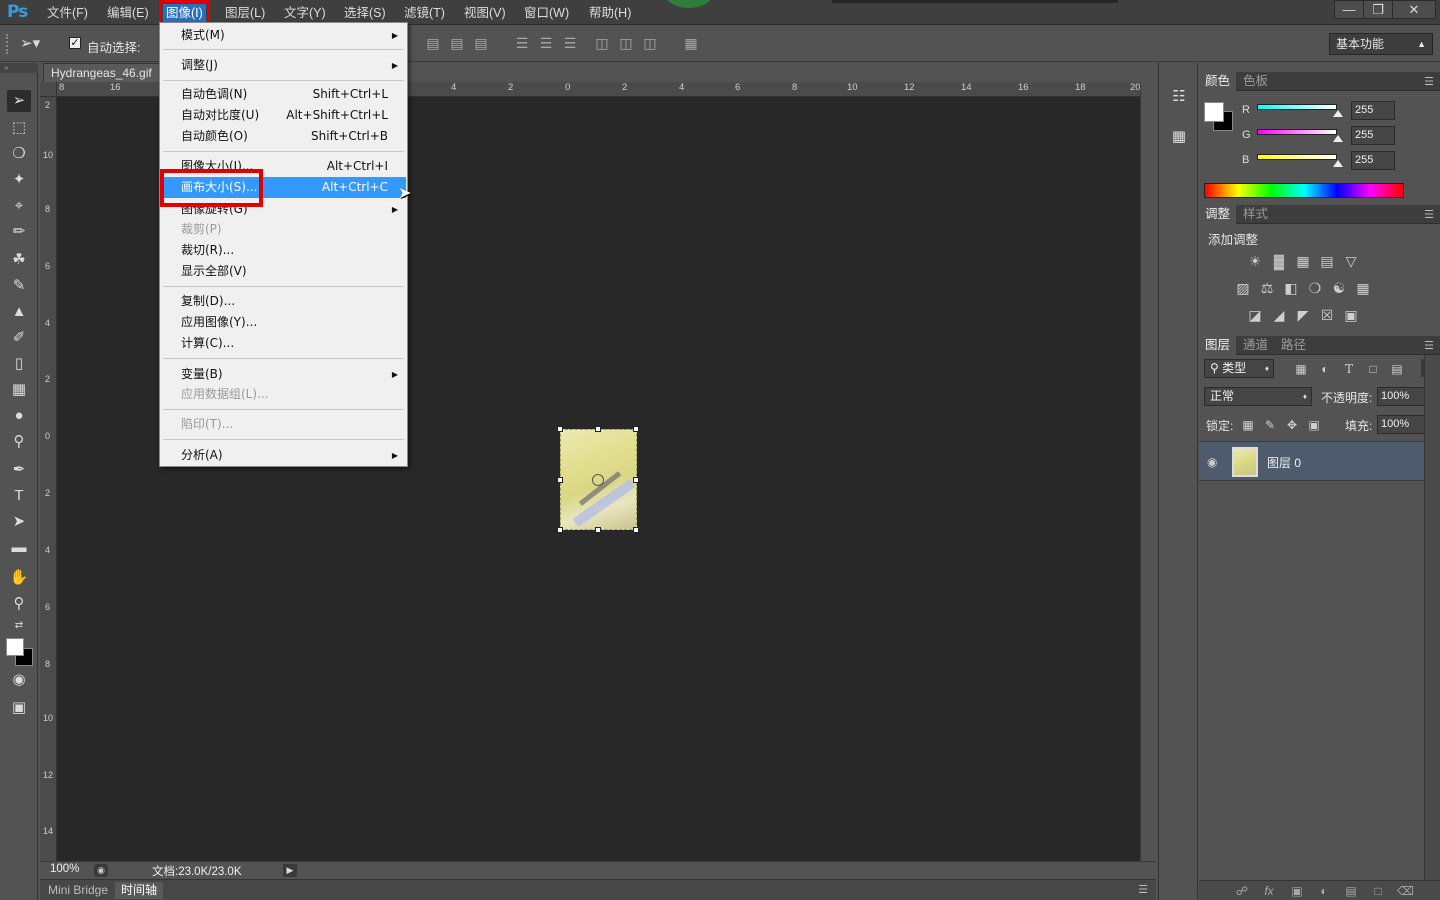  Describe the element at coordinates (1378, 9) in the screenshot. I see `restore-icon: ❐` at that location.